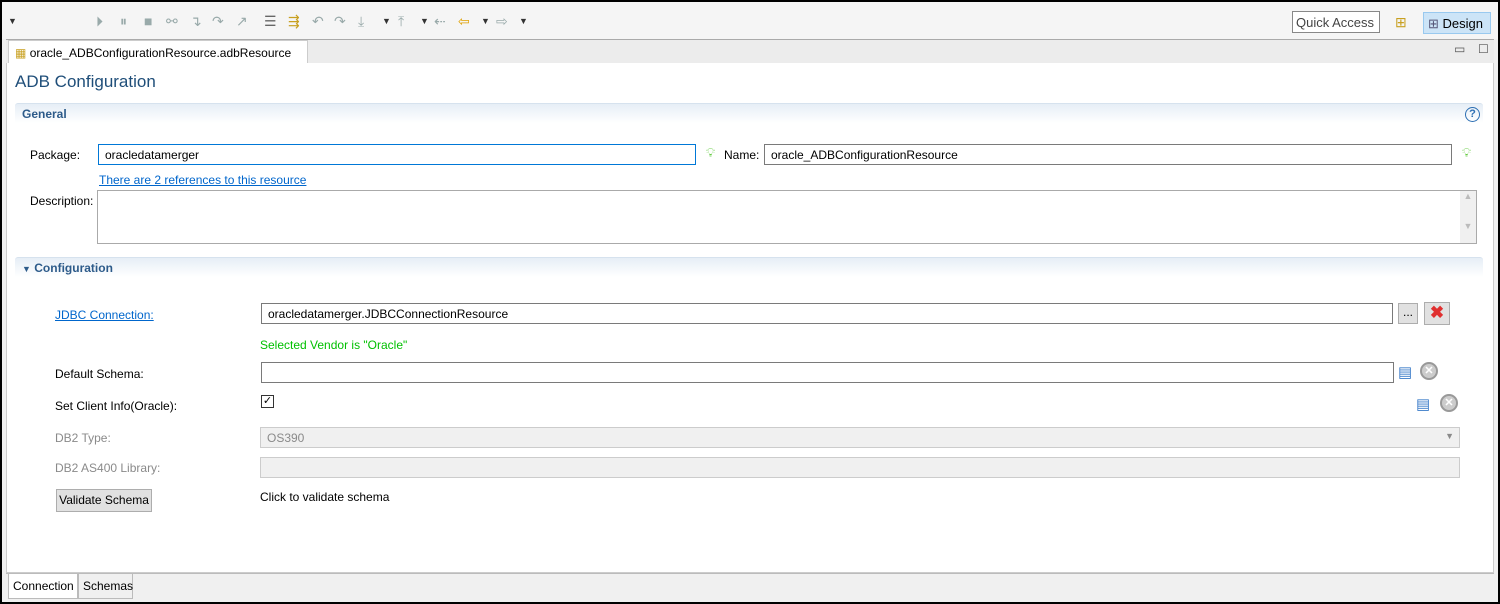 The image size is (1500, 604). What do you see at coordinates (1336, 22) in the screenshot?
I see `quick-access-input: Quick Access` at bounding box center [1336, 22].